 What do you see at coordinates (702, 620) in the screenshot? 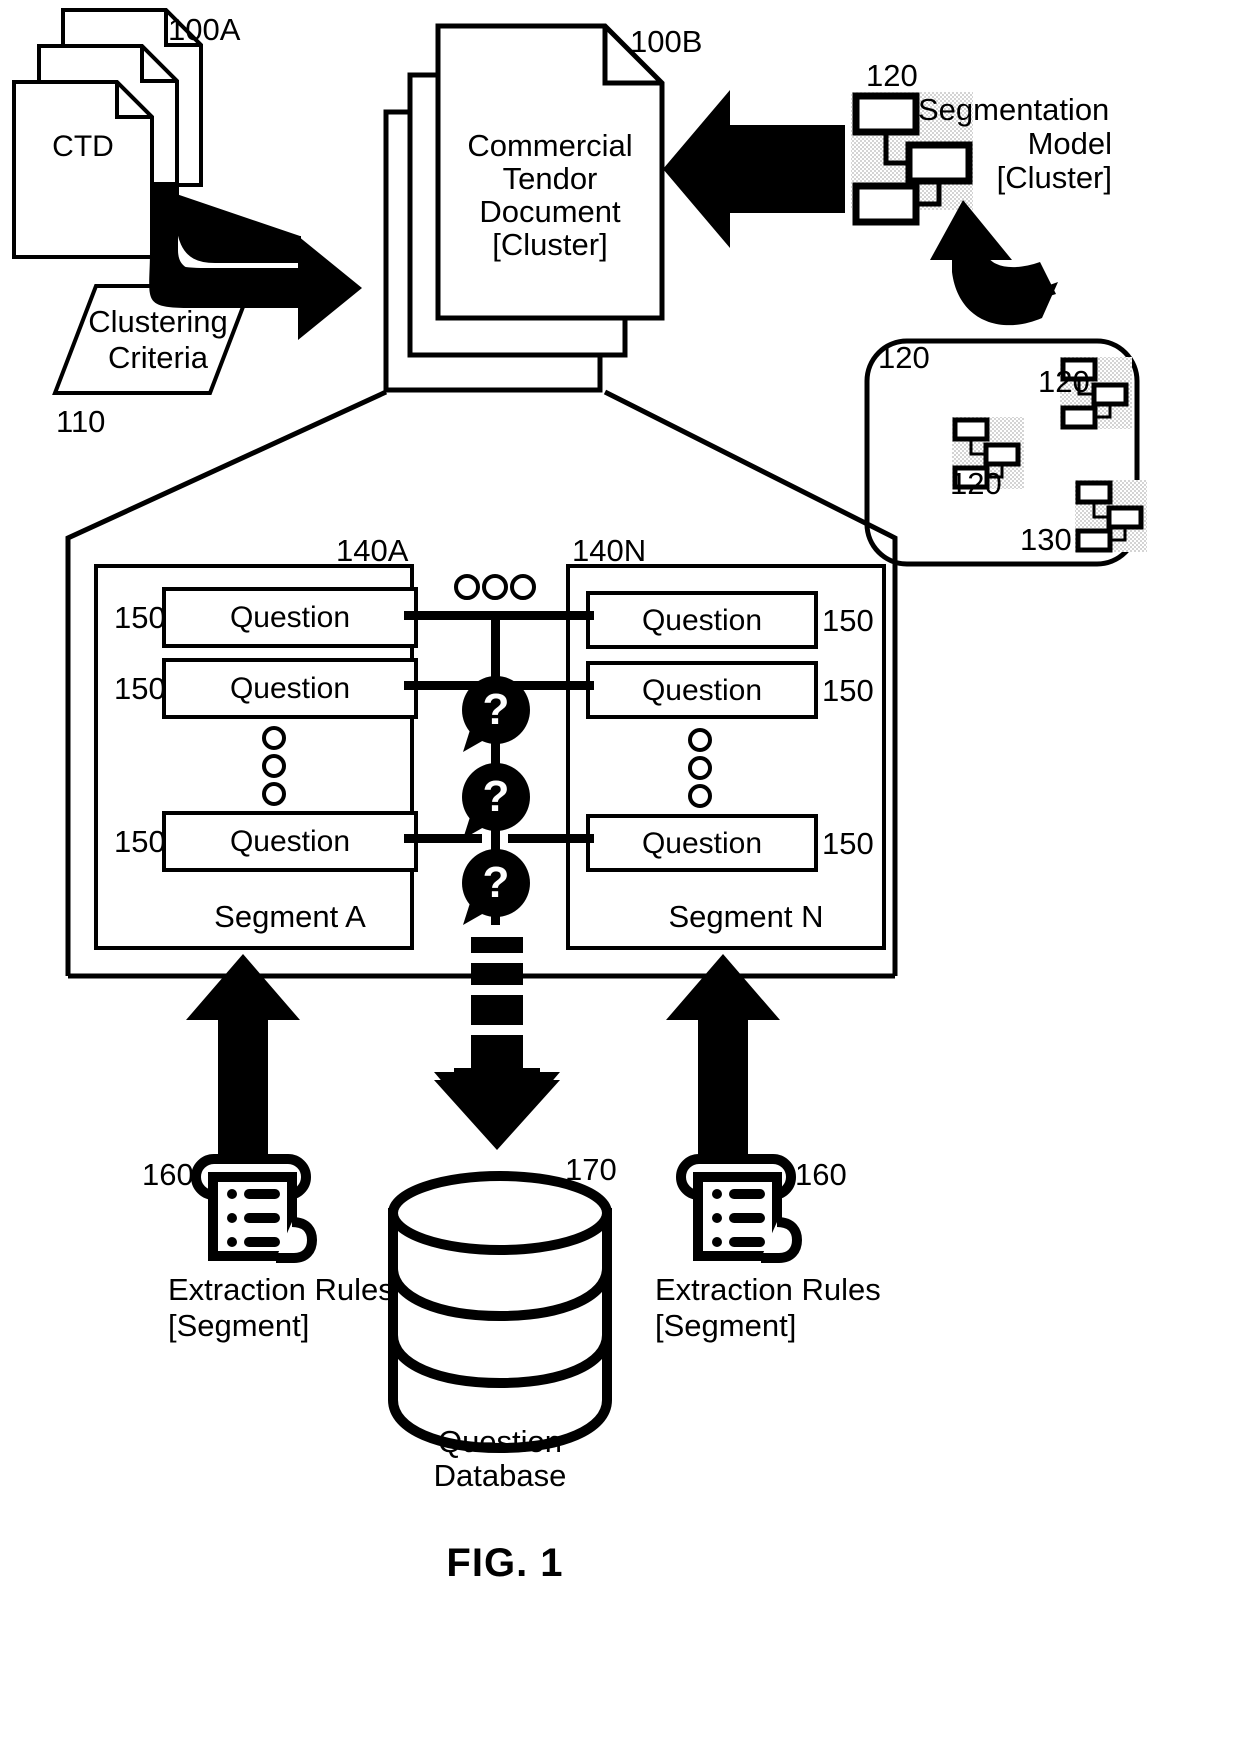
I see `segment-n-question-label-1: Question` at bounding box center [702, 620].